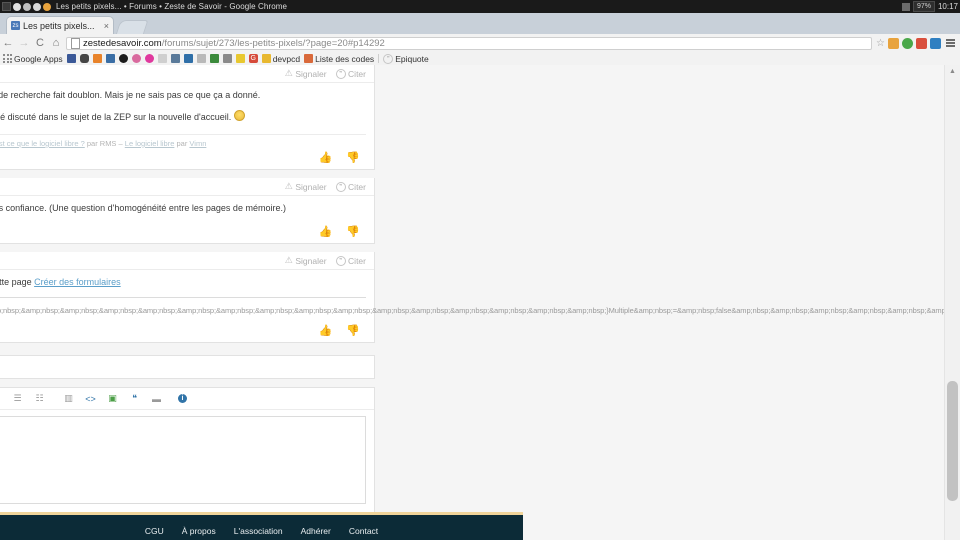  I want to click on vertical-scrollbar-thumb, so click(952, 441).